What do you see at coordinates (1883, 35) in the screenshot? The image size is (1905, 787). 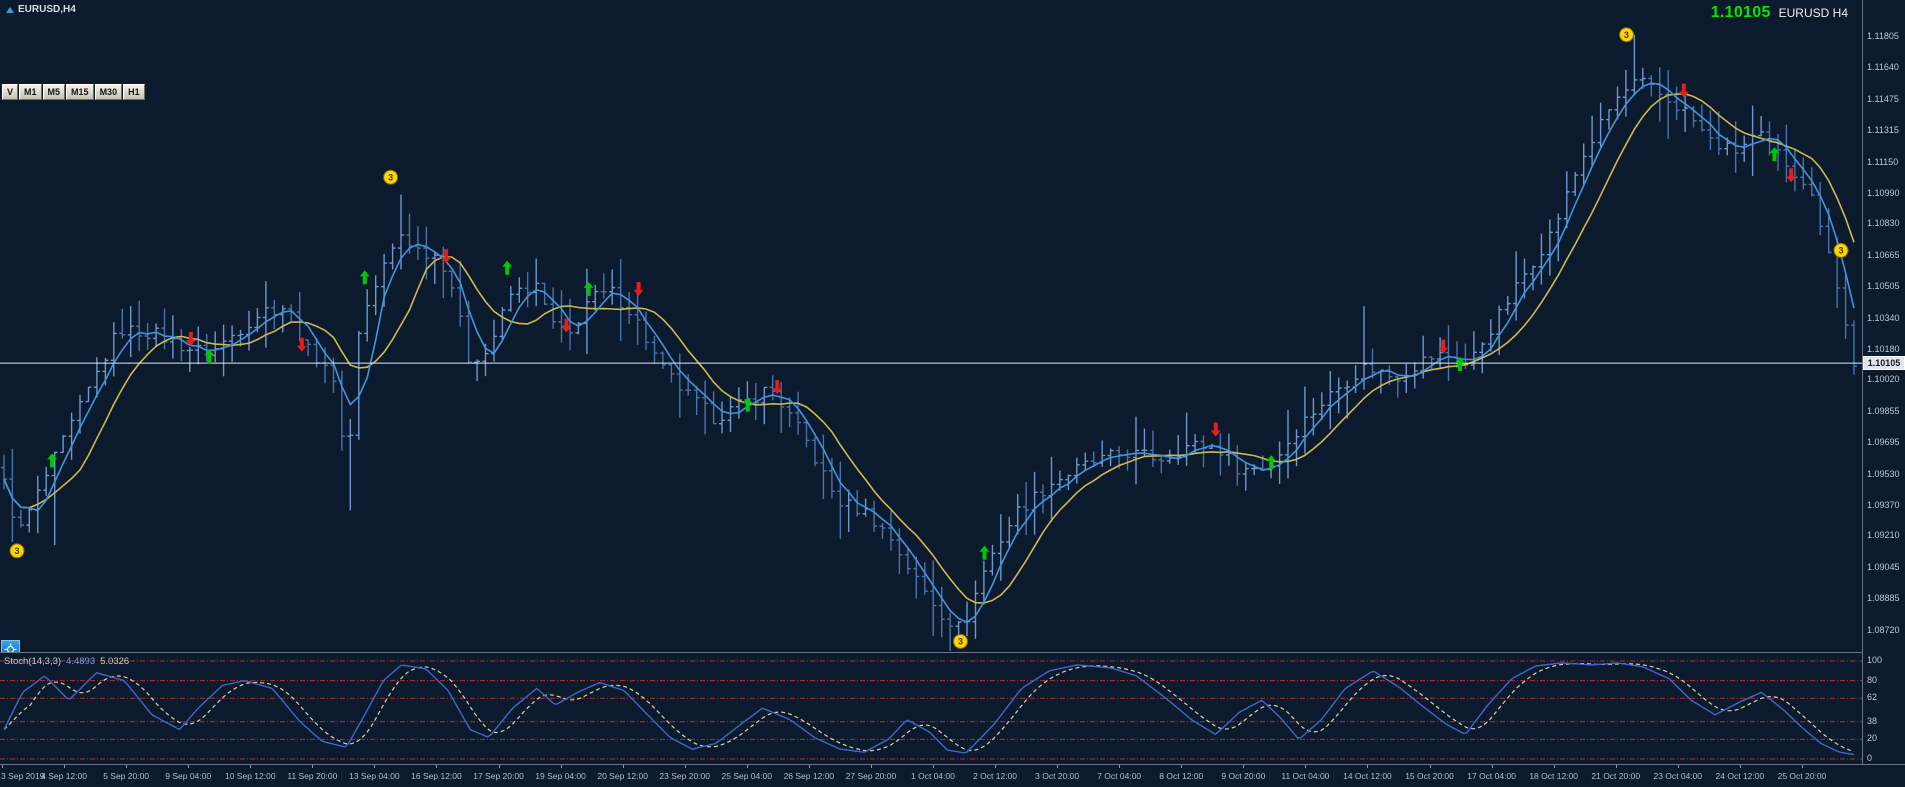 I see `price-tick-label: 1.11805` at bounding box center [1883, 35].